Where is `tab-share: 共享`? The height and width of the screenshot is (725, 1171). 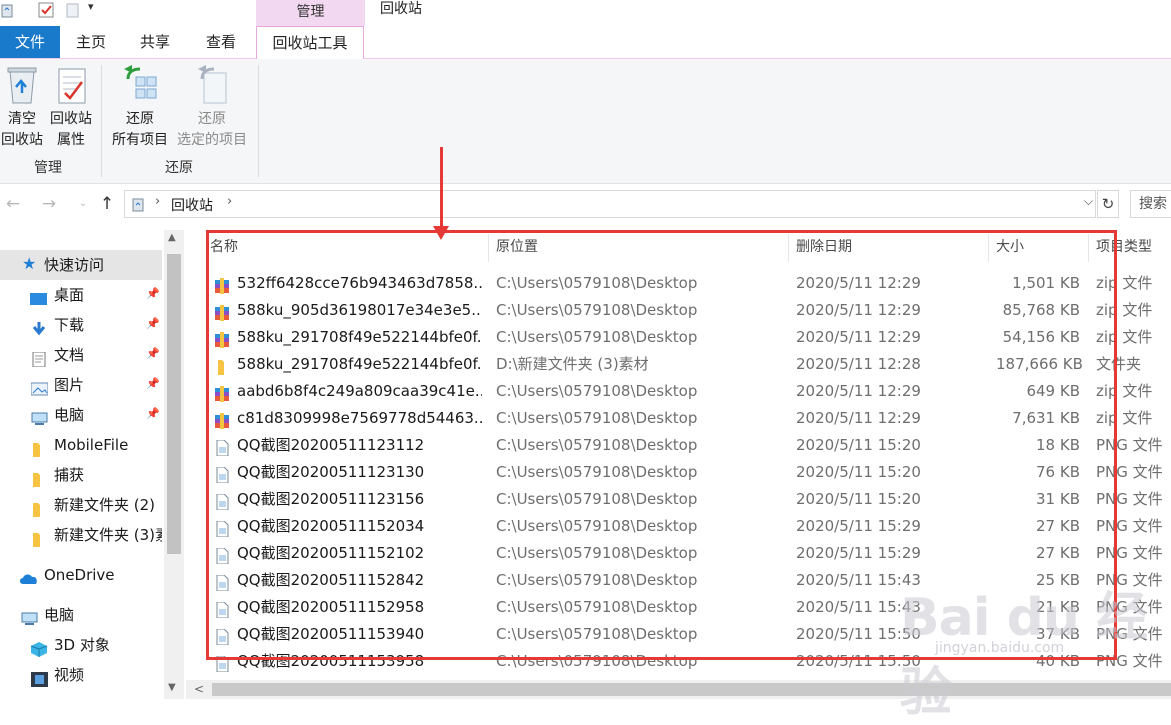 tab-share: 共享 is located at coordinates (155, 42).